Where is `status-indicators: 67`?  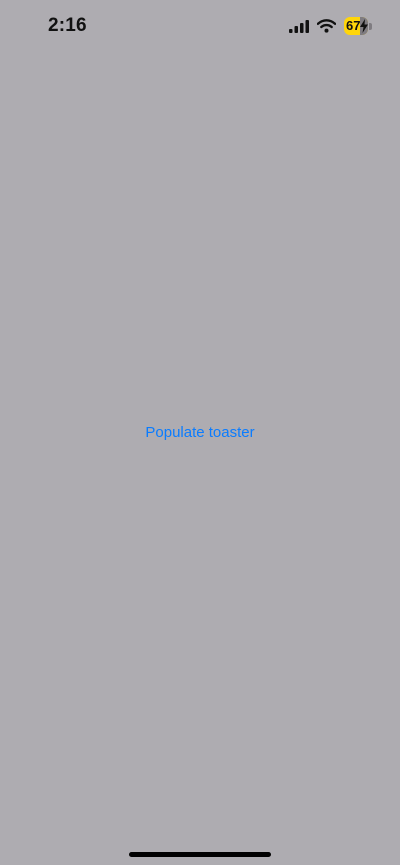
status-indicators: 67 is located at coordinates (330, 26).